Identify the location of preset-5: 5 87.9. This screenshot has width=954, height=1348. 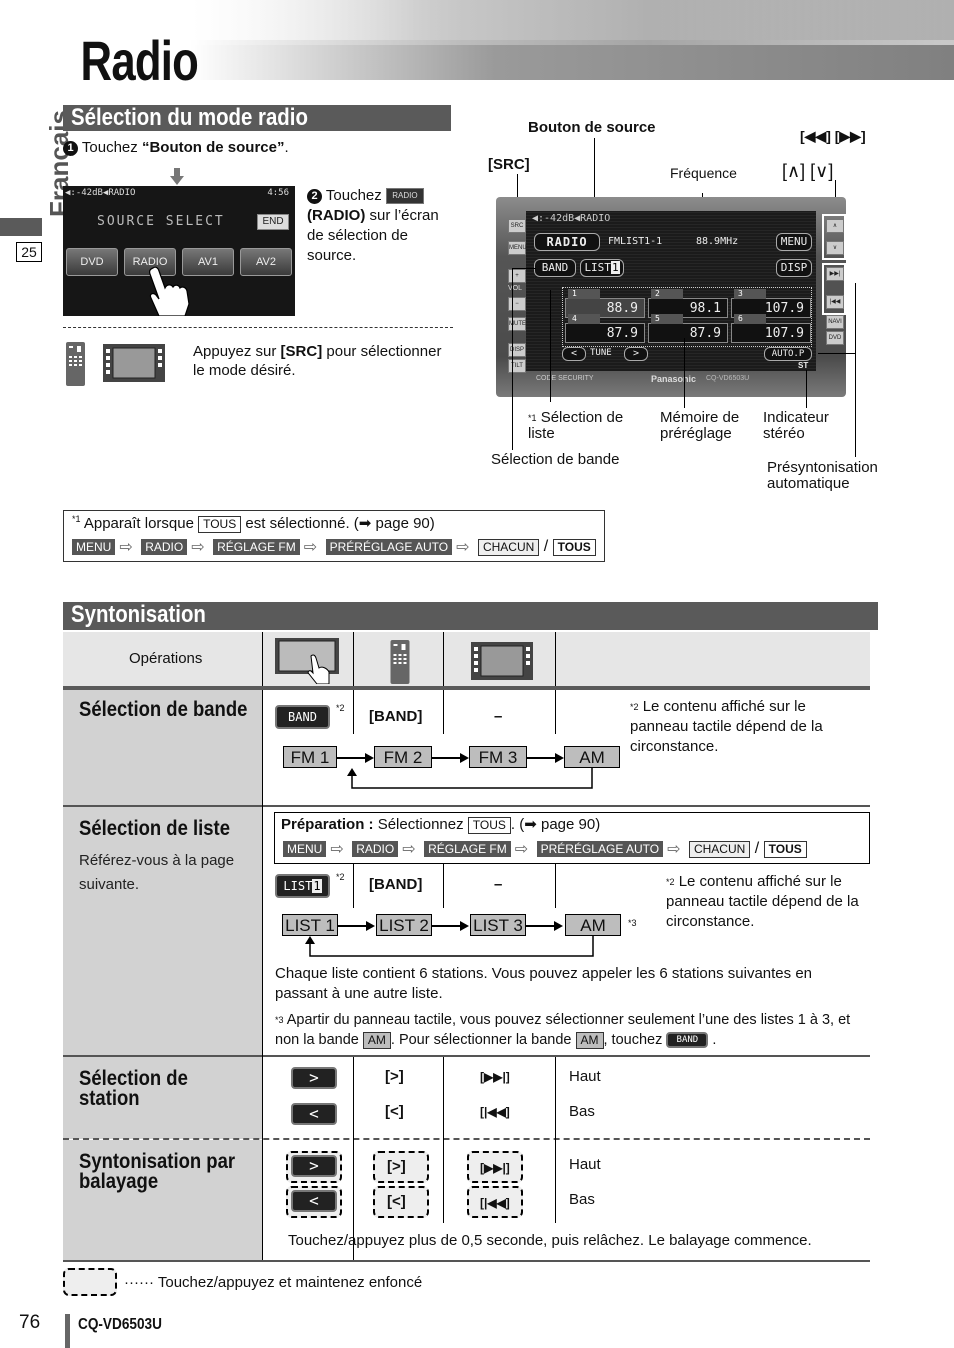
(688, 328).